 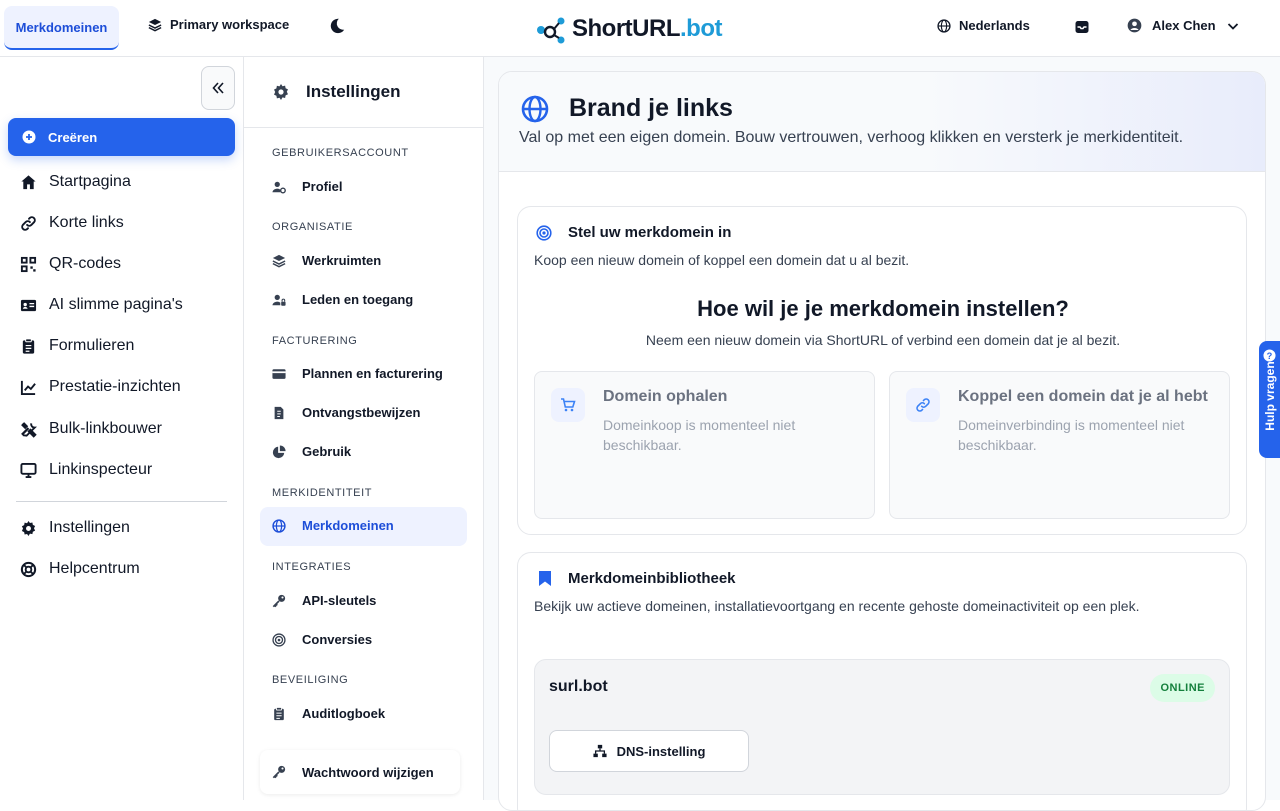 I want to click on create-label: Creëren, so click(x=73, y=137).